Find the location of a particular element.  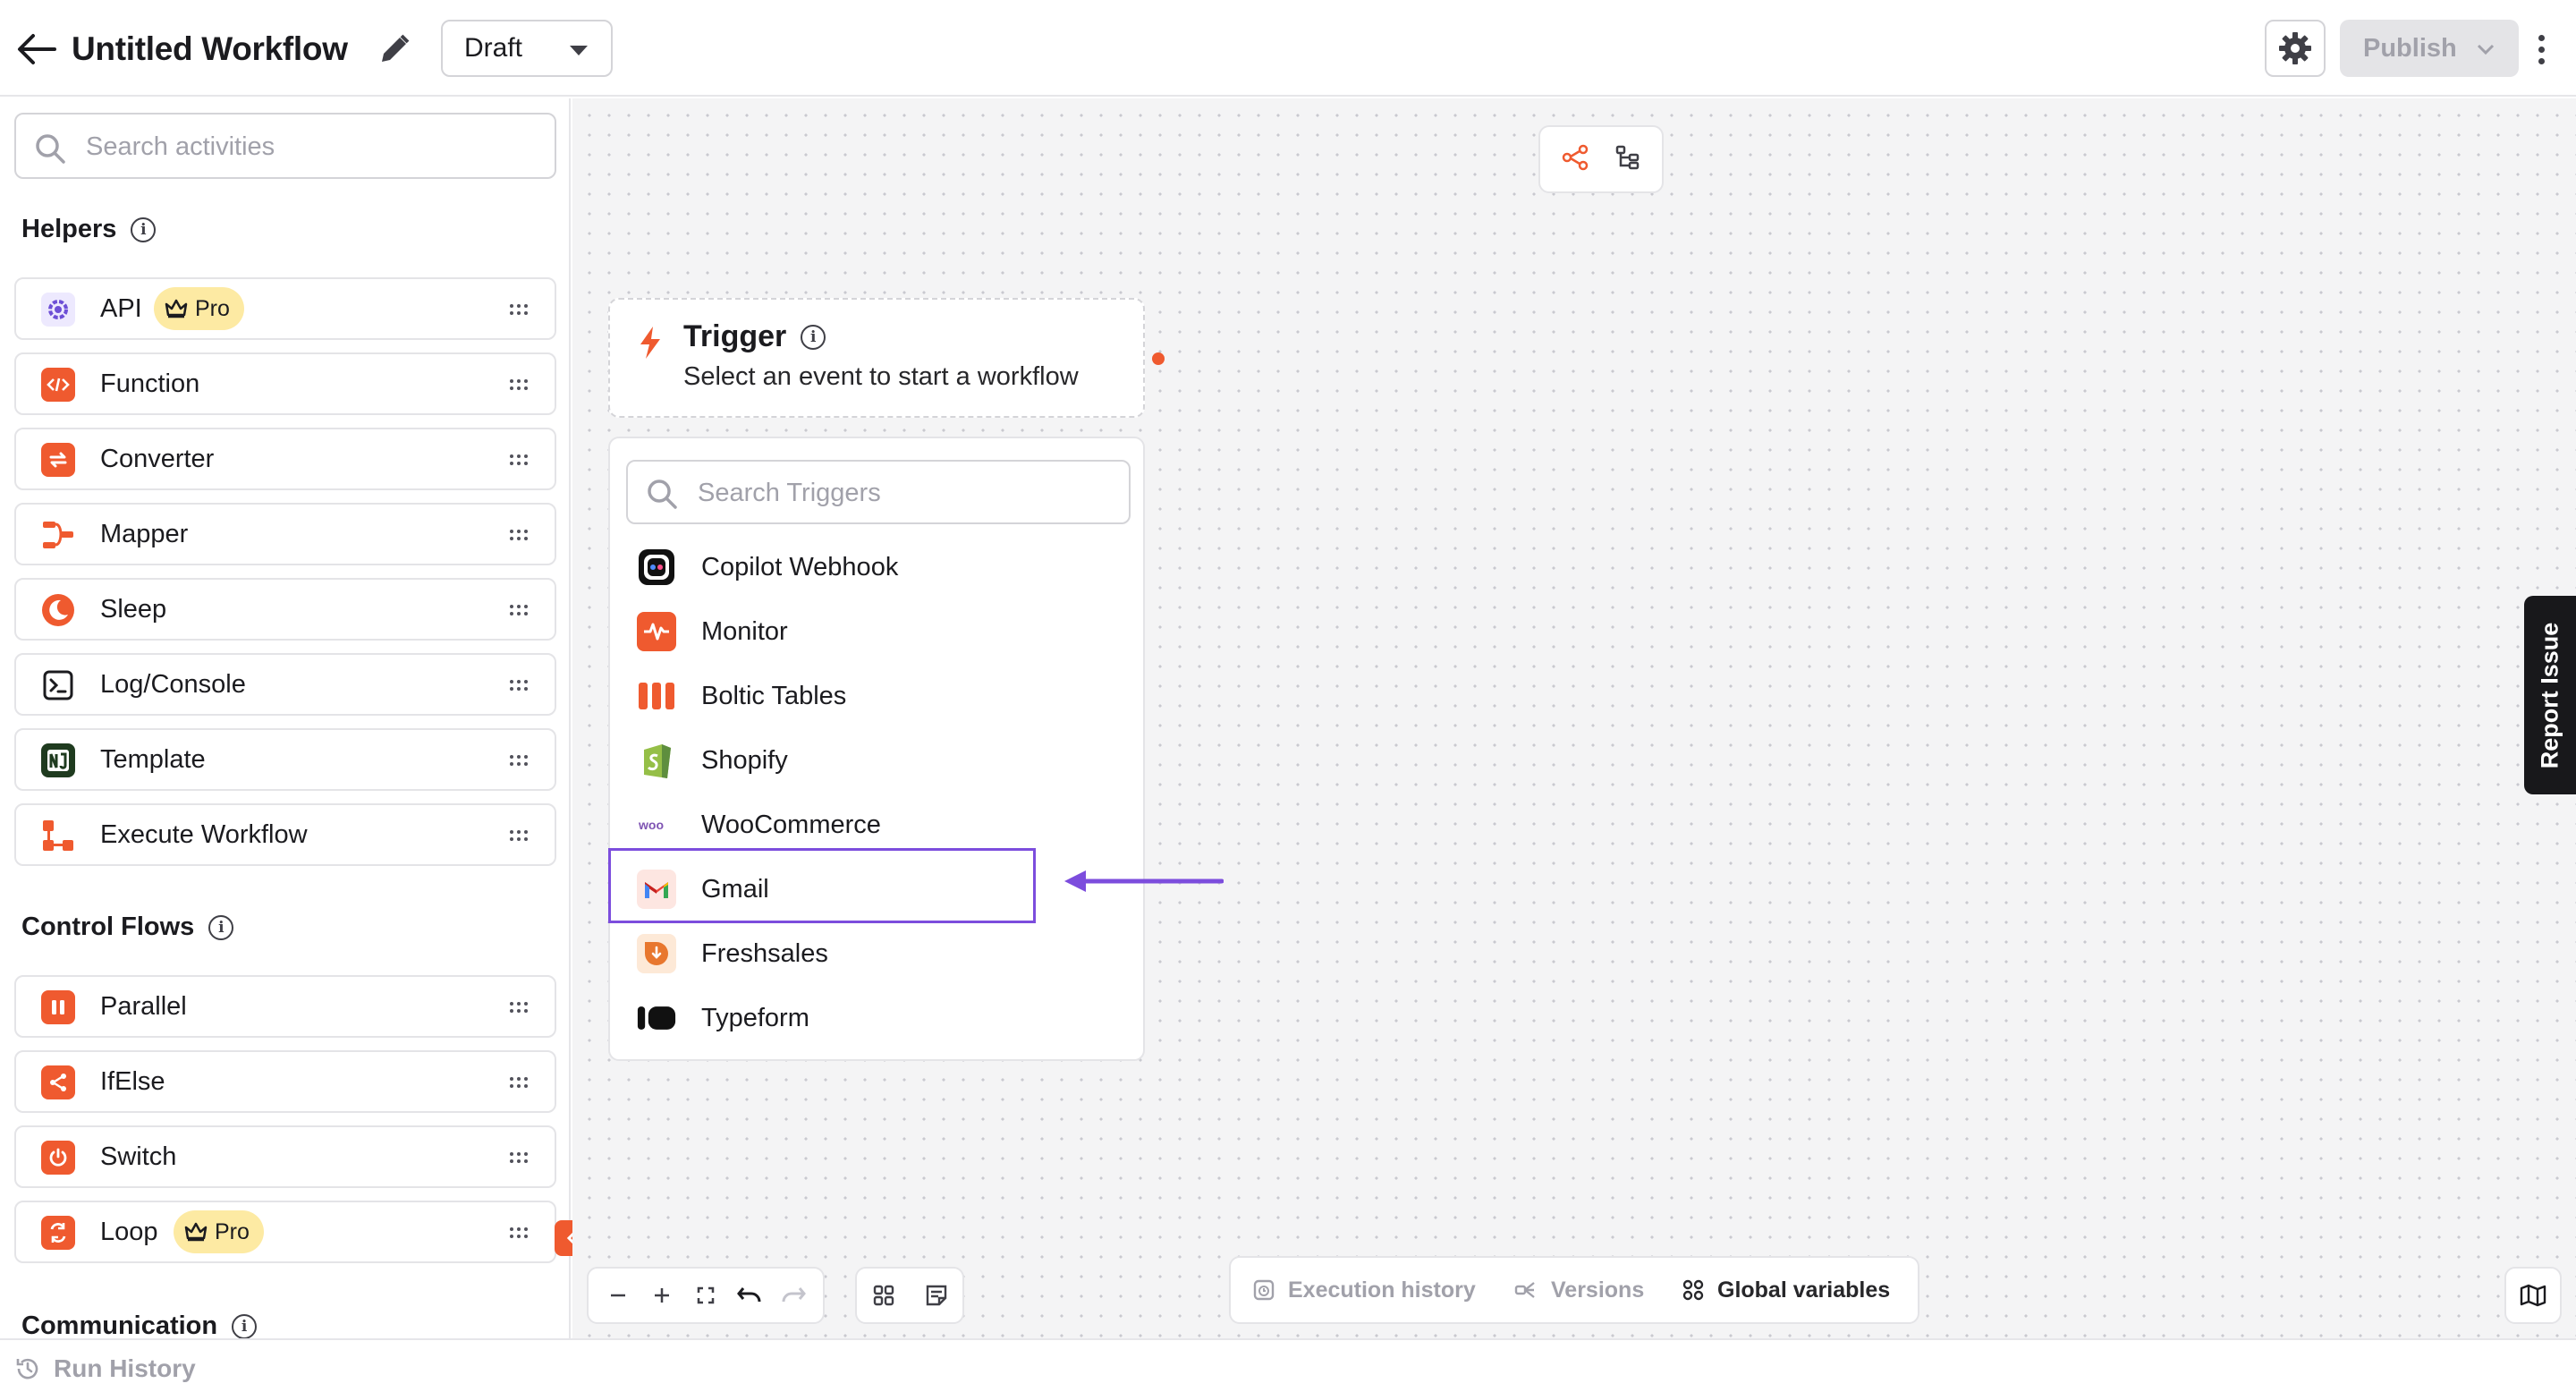

back-arrow-icon is located at coordinates (36, 49).